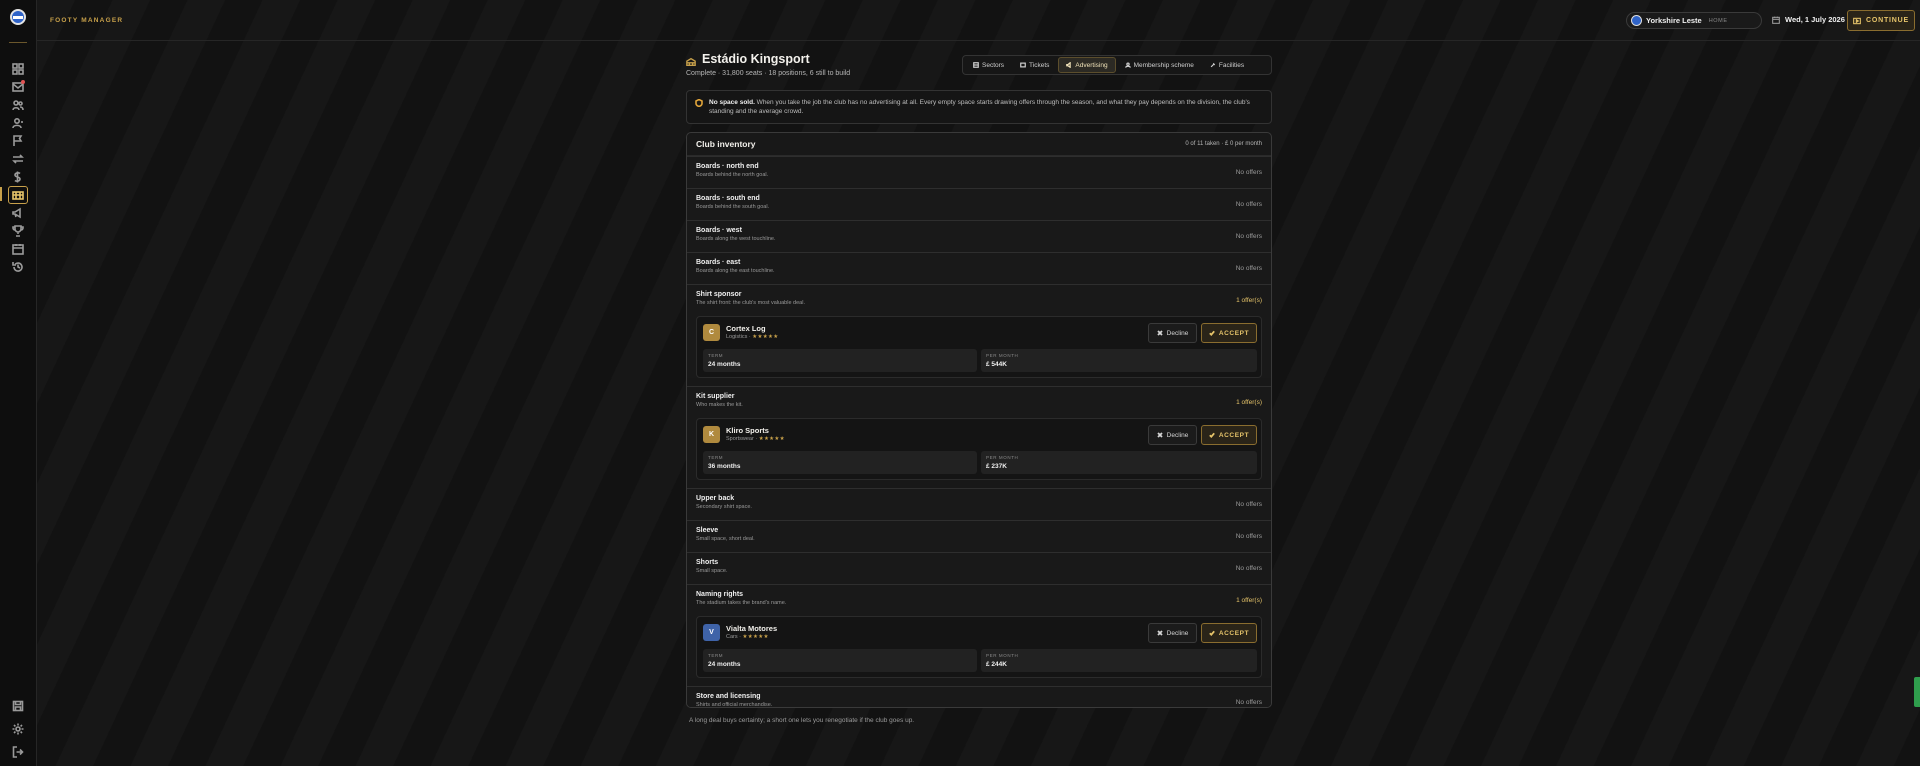 The image size is (1920, 766). What do you see at coordinates (707, 530) in the screenshot?
I see `slot-name: Sleeve` at bounding box center [707, 530].